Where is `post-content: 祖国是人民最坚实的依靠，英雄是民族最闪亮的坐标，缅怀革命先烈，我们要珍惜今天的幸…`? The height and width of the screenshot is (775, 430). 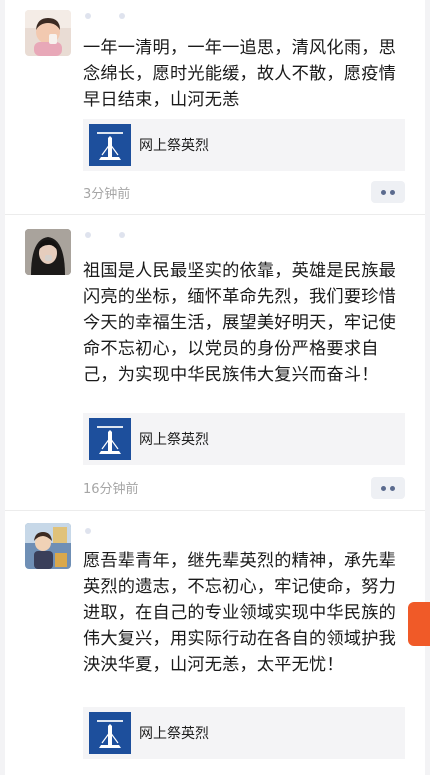
post-content: 祖国是人民最坚实的依靠，英雄是民族最闪亮的坐标，缅怀革命先烈，我们要珍惜今天的幸… is located at coordinates (239, 323).